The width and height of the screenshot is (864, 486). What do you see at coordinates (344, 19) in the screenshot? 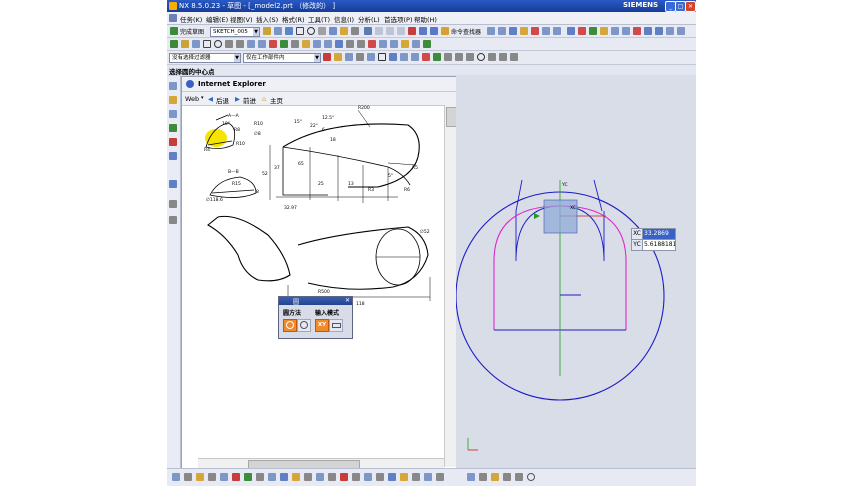
I see `menu-info: 信息(I)` at bounding box center [344, 19].